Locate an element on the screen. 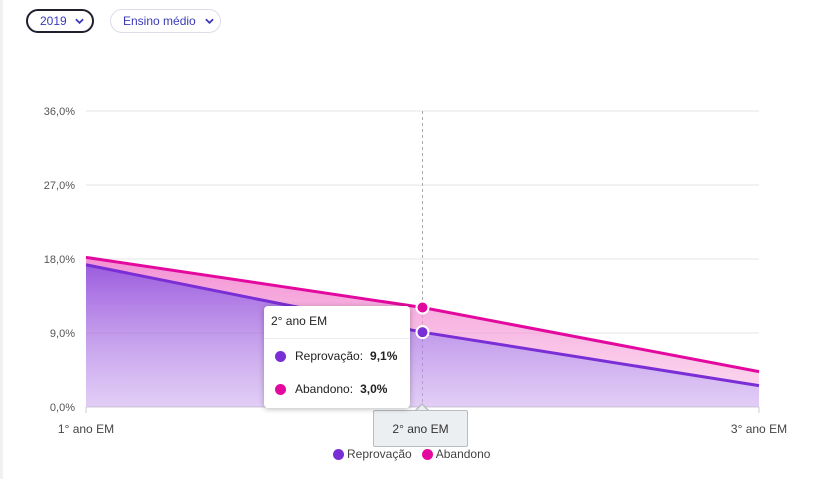 The width and height of the screenshot is (819, 479). legend-item-abandono: Abandono is located at coordinates (456, 454).